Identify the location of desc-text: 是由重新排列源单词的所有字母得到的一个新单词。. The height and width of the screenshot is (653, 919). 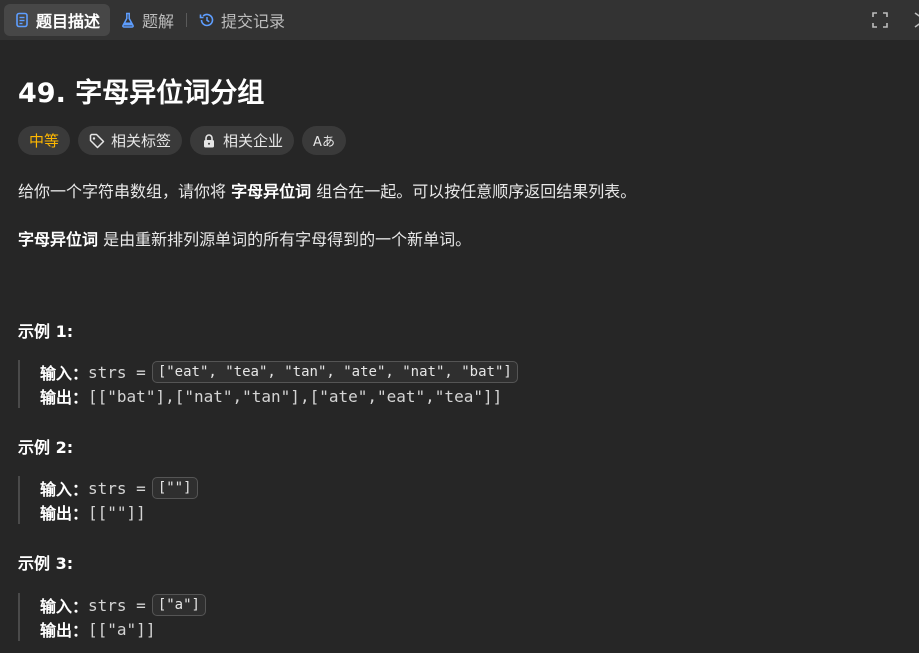
(285, 239).